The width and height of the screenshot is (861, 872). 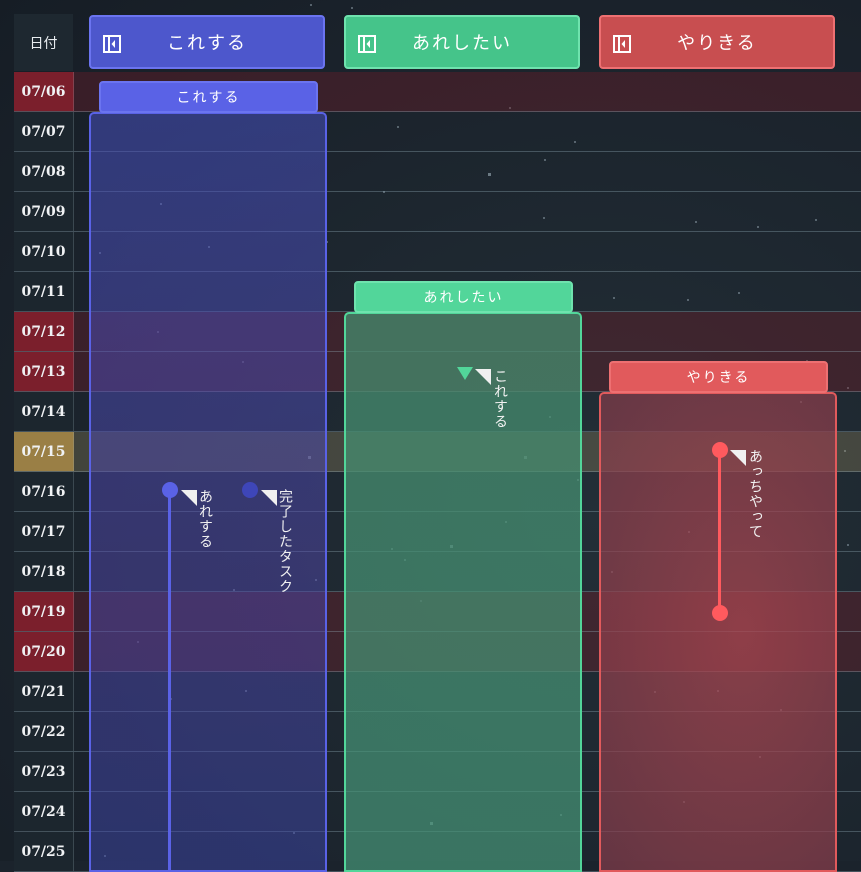 What do you see at coordinates (465, 374) in the screenshot?
I see `task-milestone-icon` at bounding box center [465, 374].